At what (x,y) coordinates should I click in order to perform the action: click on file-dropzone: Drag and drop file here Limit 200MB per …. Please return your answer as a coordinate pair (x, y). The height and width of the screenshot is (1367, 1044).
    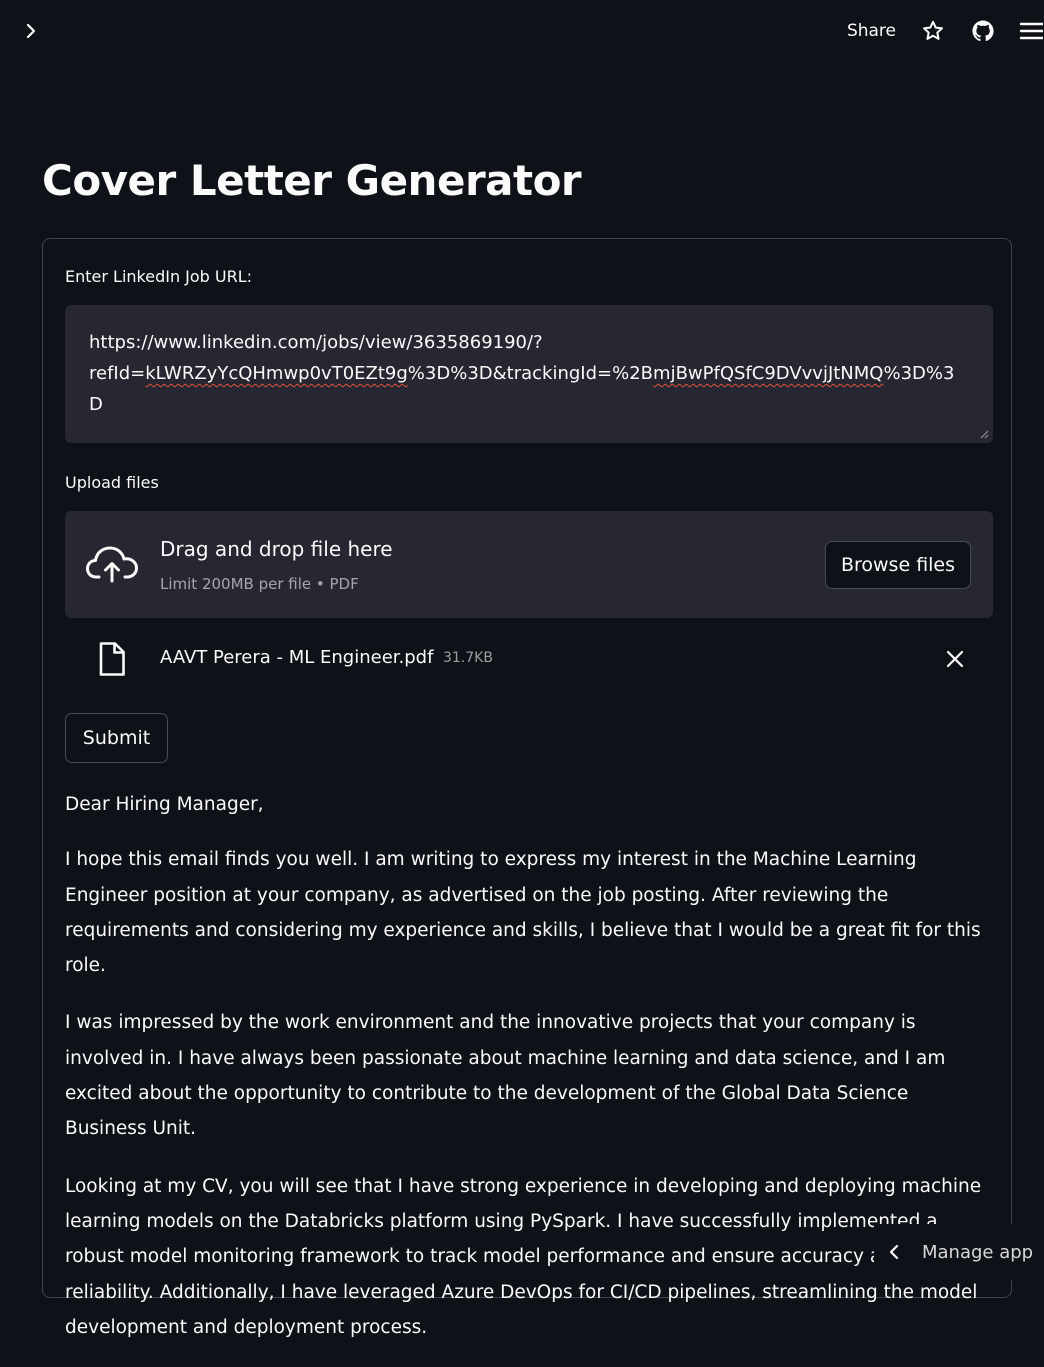
    Looking at the image, I should click on (529, 564).